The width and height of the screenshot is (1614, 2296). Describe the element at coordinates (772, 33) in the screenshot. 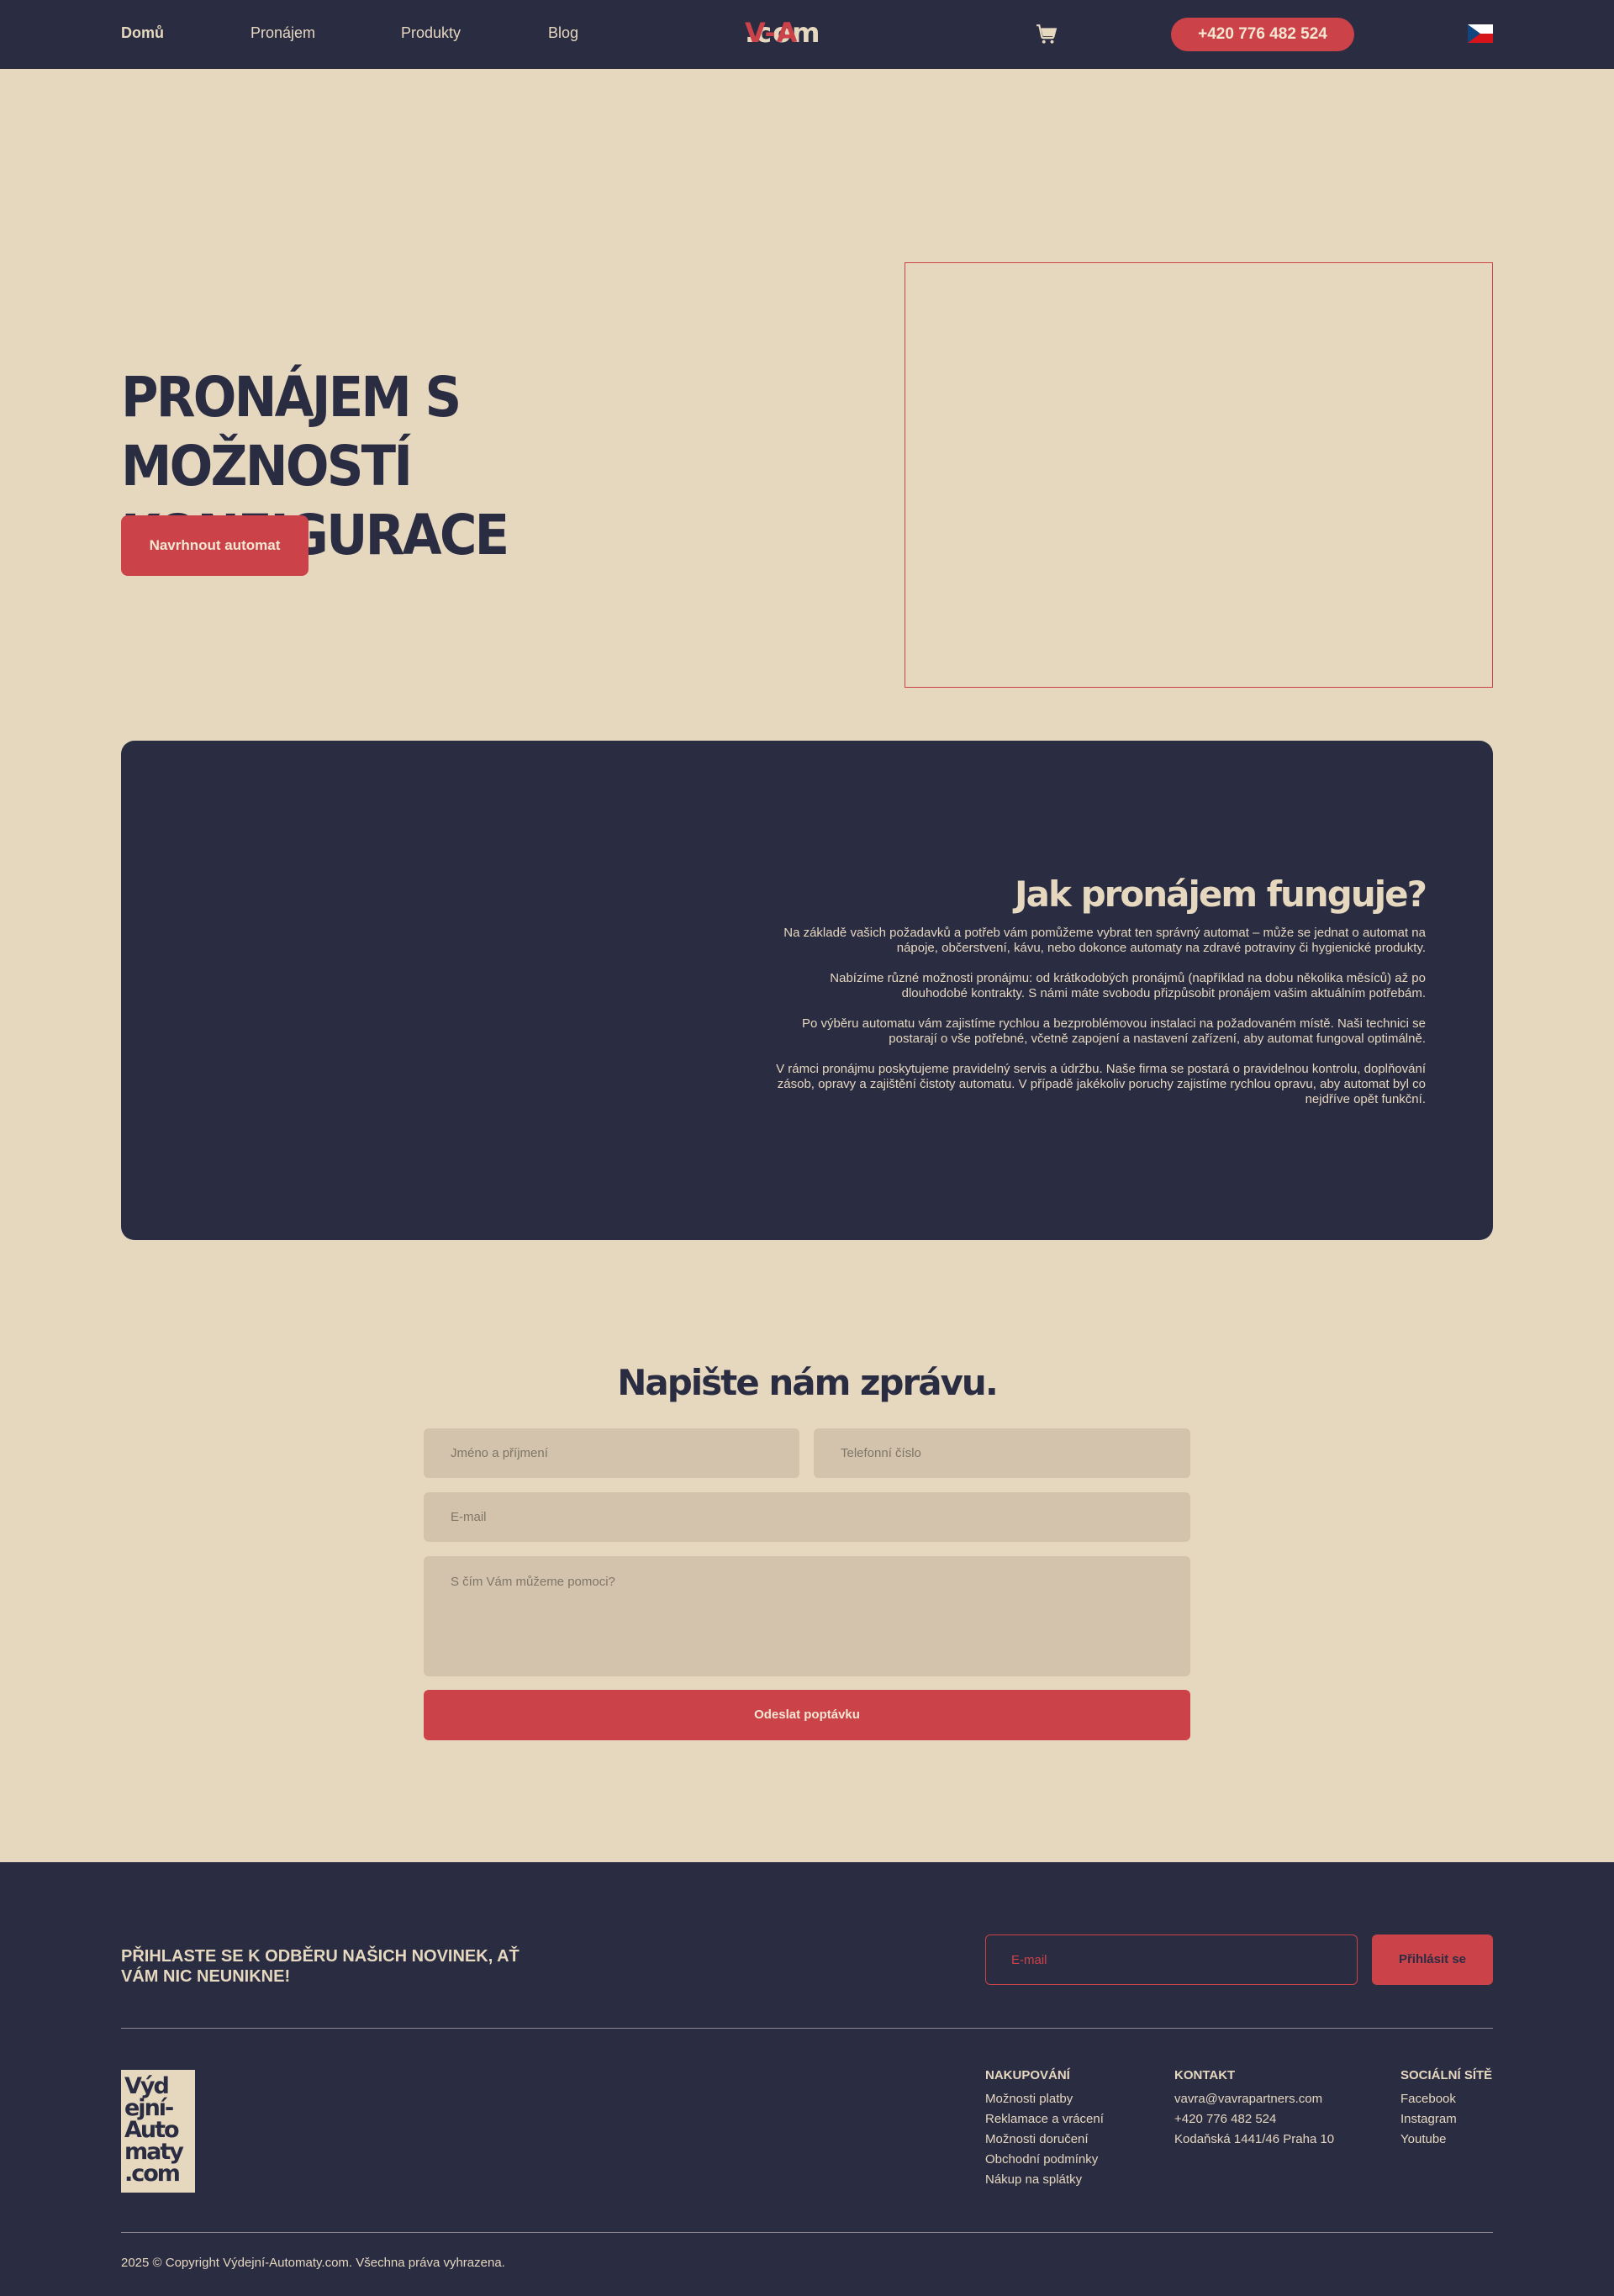

I see `logo-part-primary: V-A` at that location.